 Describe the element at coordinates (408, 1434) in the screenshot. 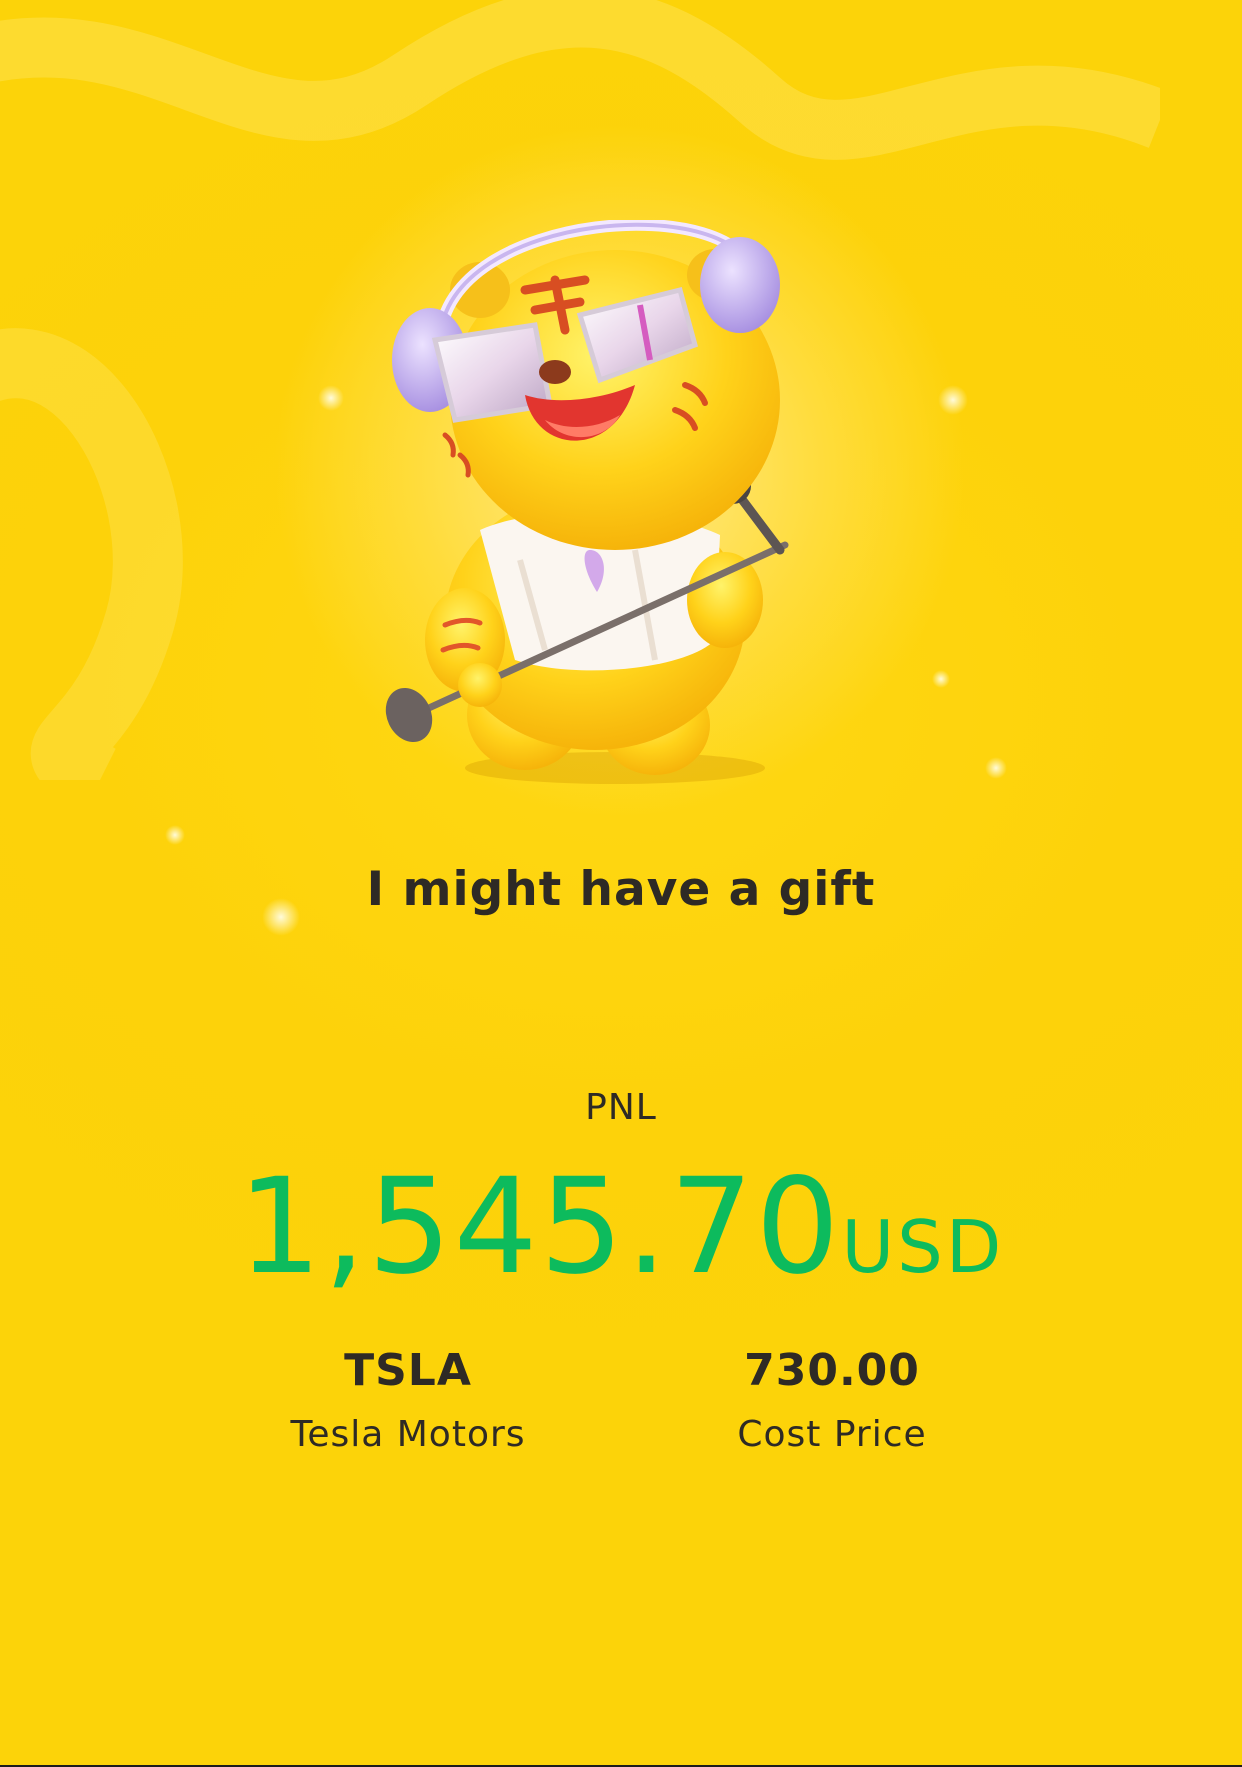

I see `stock-name: Tesla Motors` at that location.